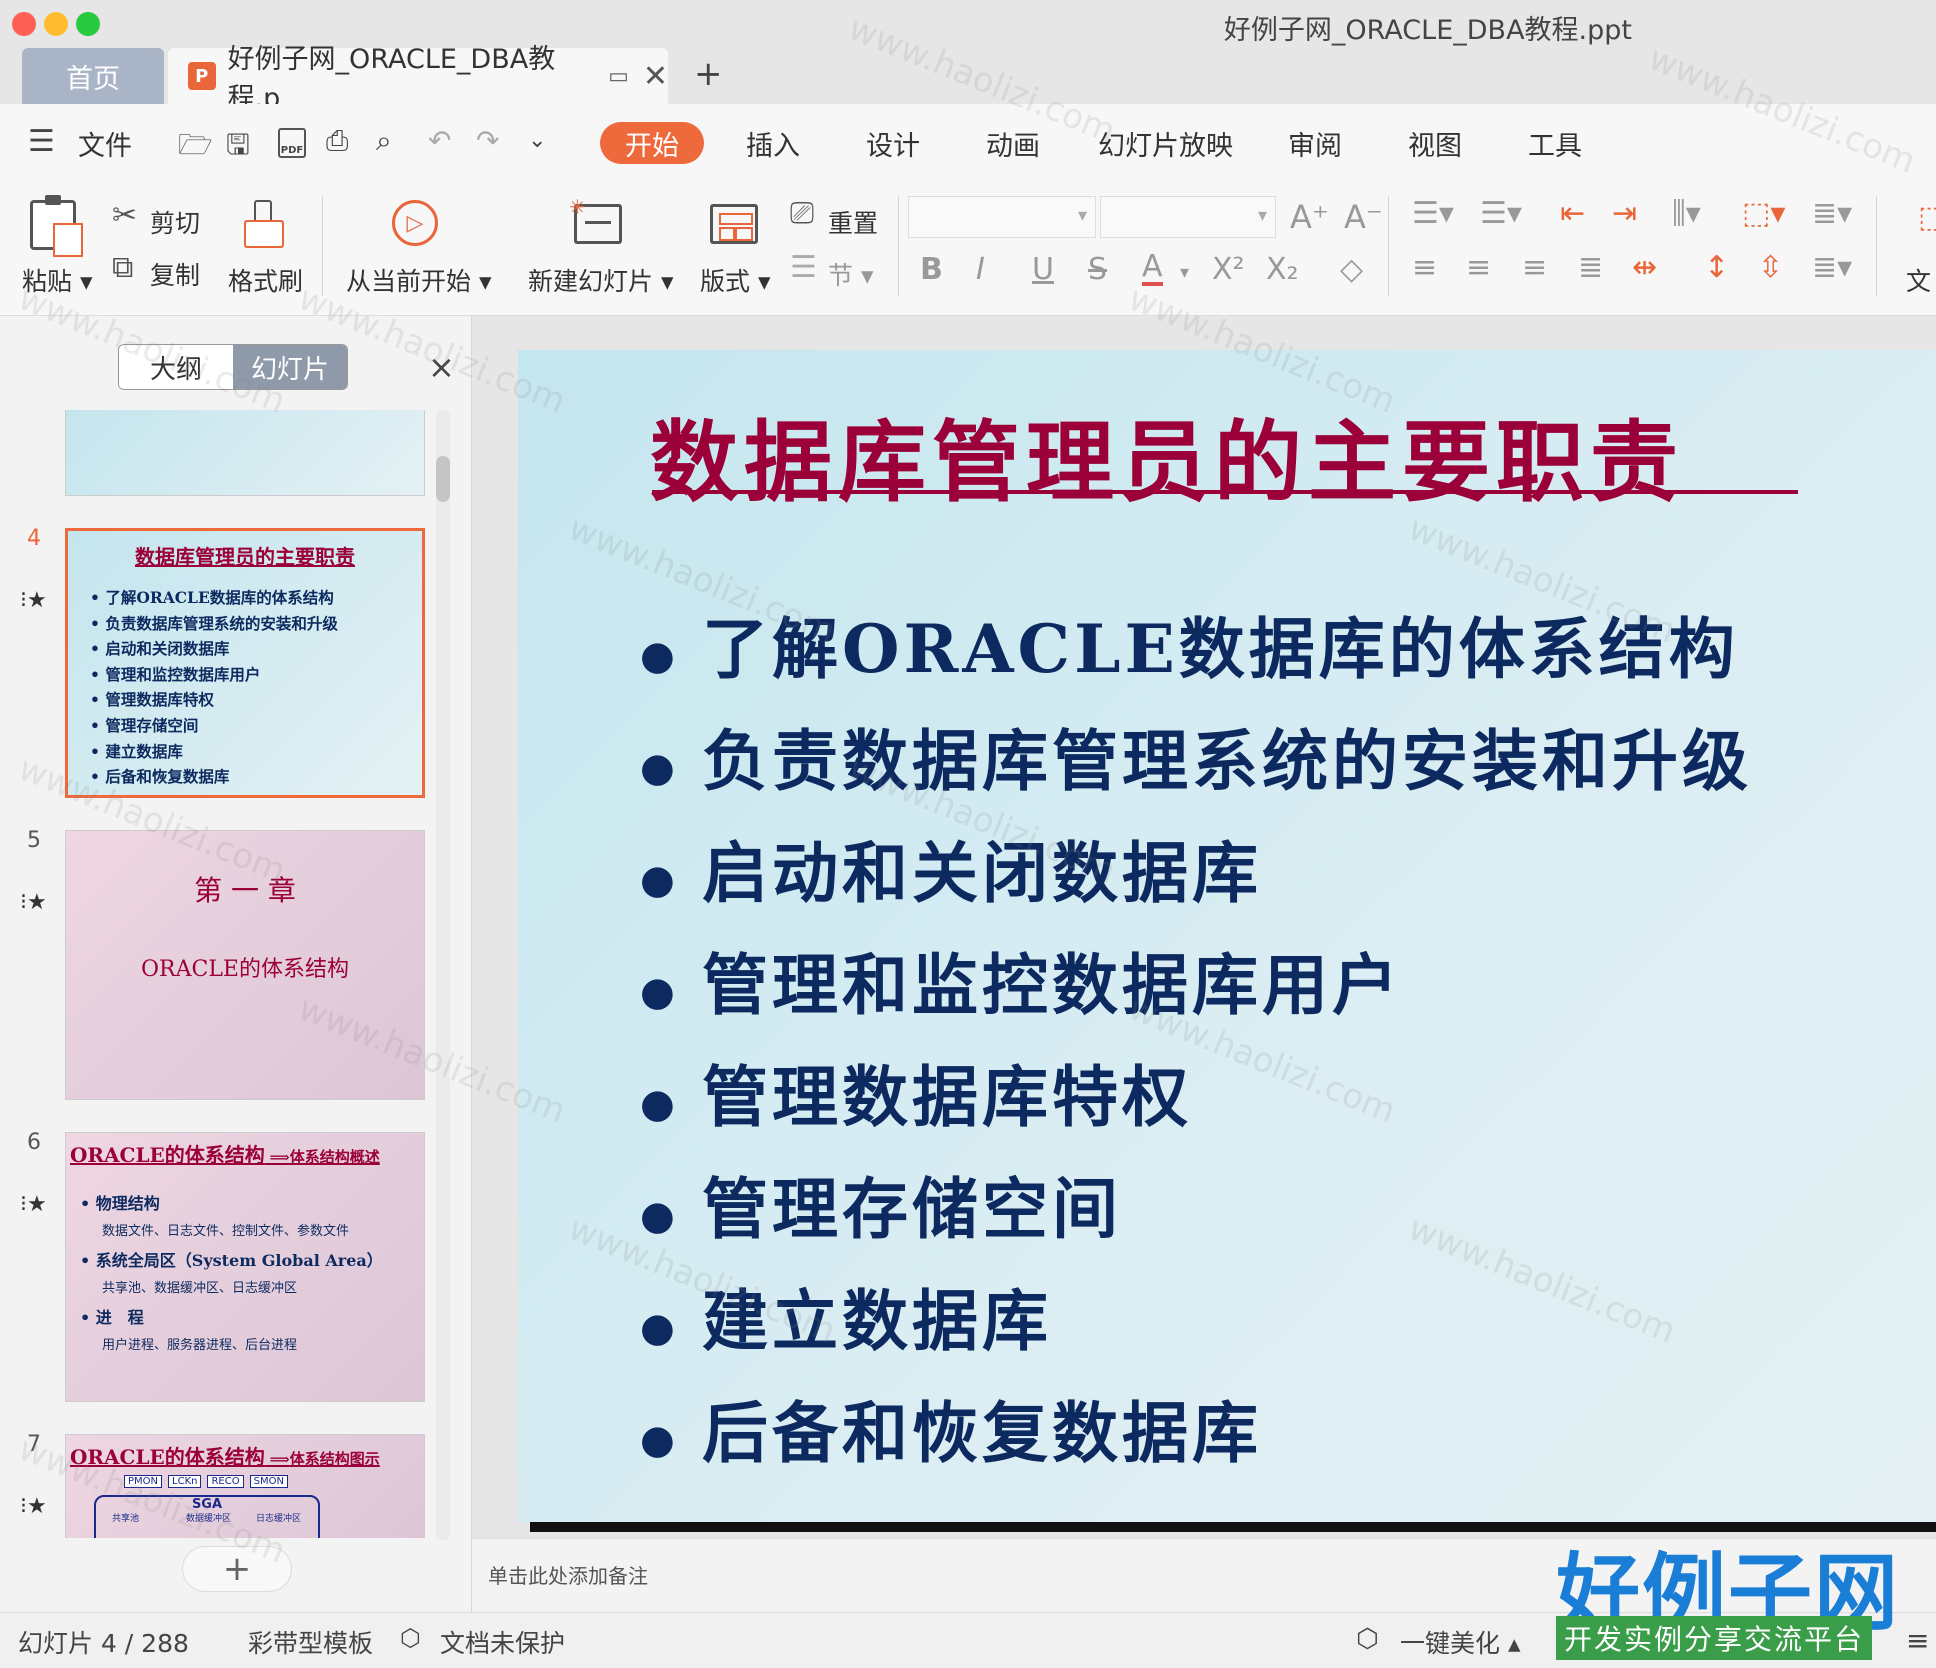 The image size is (1936, 1668). Describe the element at coordinates (245, 890) in the screenshot. I see `thumb-chapter-title: 第 一 章` at that location.